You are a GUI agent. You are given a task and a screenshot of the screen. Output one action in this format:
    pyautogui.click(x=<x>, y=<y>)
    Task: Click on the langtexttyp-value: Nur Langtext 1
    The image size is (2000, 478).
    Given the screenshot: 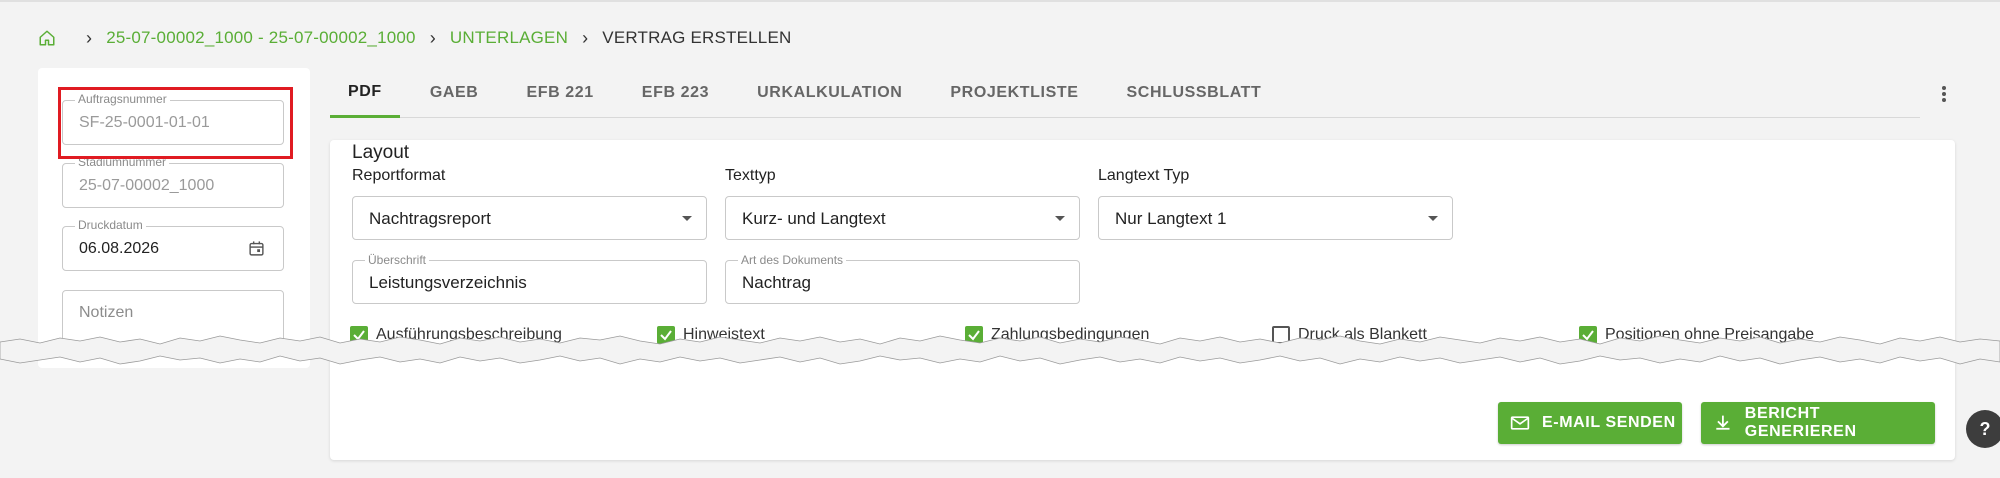 What is the action you would take?
    pyautogui.click(x=1171, y=218)
    